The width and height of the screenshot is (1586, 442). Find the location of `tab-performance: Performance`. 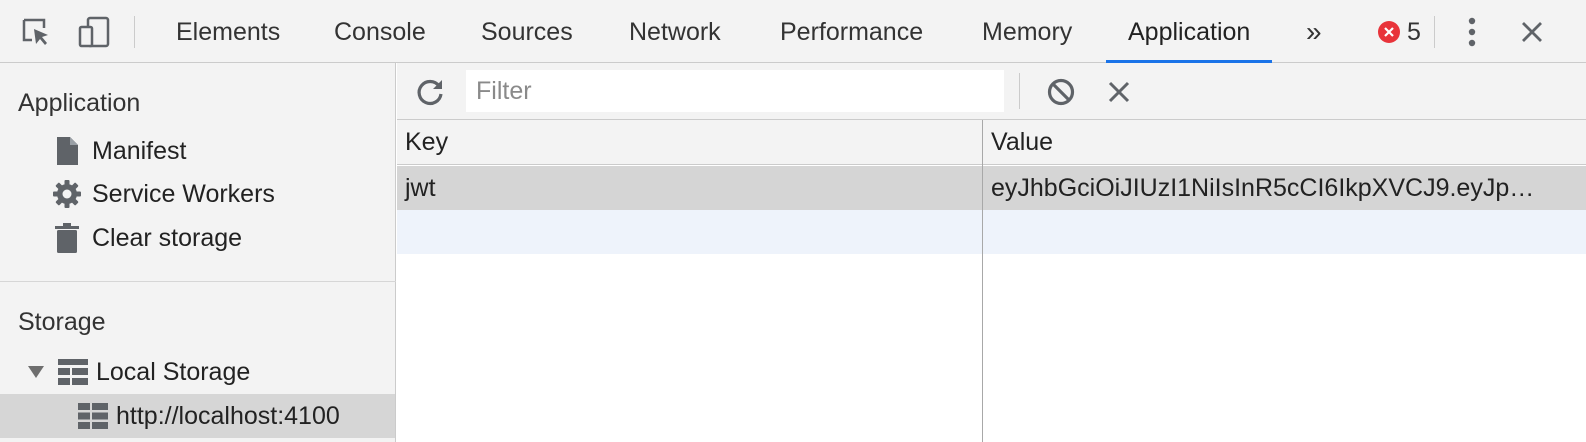

tab-performance: Performance is located at coordinates (851, 31).